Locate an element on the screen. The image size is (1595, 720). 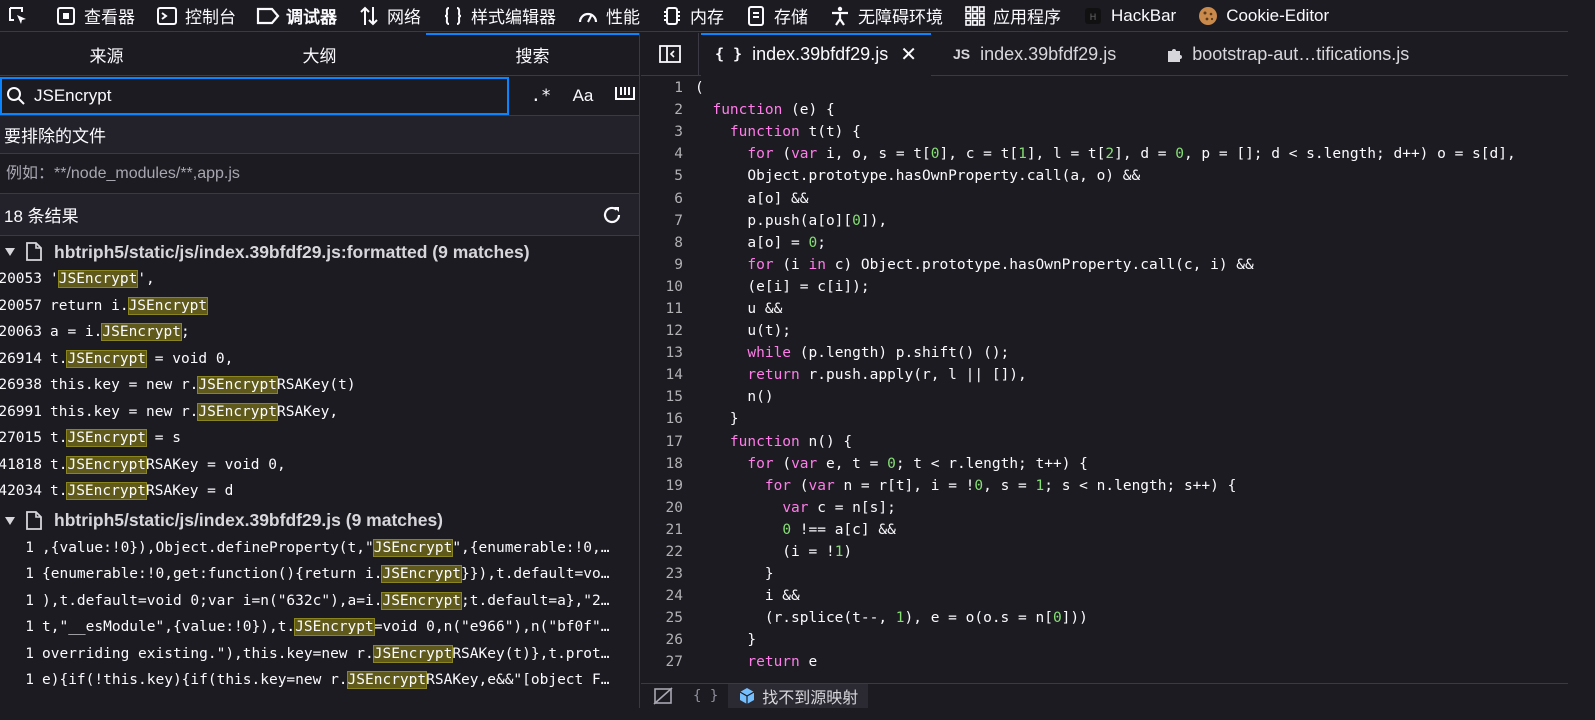
result-line: 27015 t.JSEncrypt = s is located at coordinates (319, 438).